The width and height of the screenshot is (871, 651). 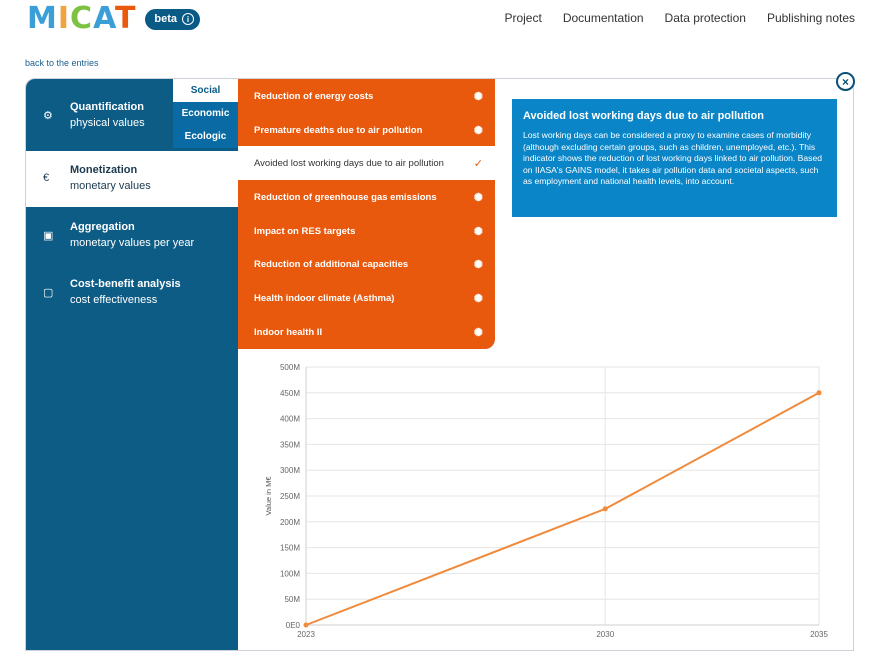 What do you see at coordinates (104, 18) in the screenshot?
I see `logo-letter: A` at bounding box center [104, 18].